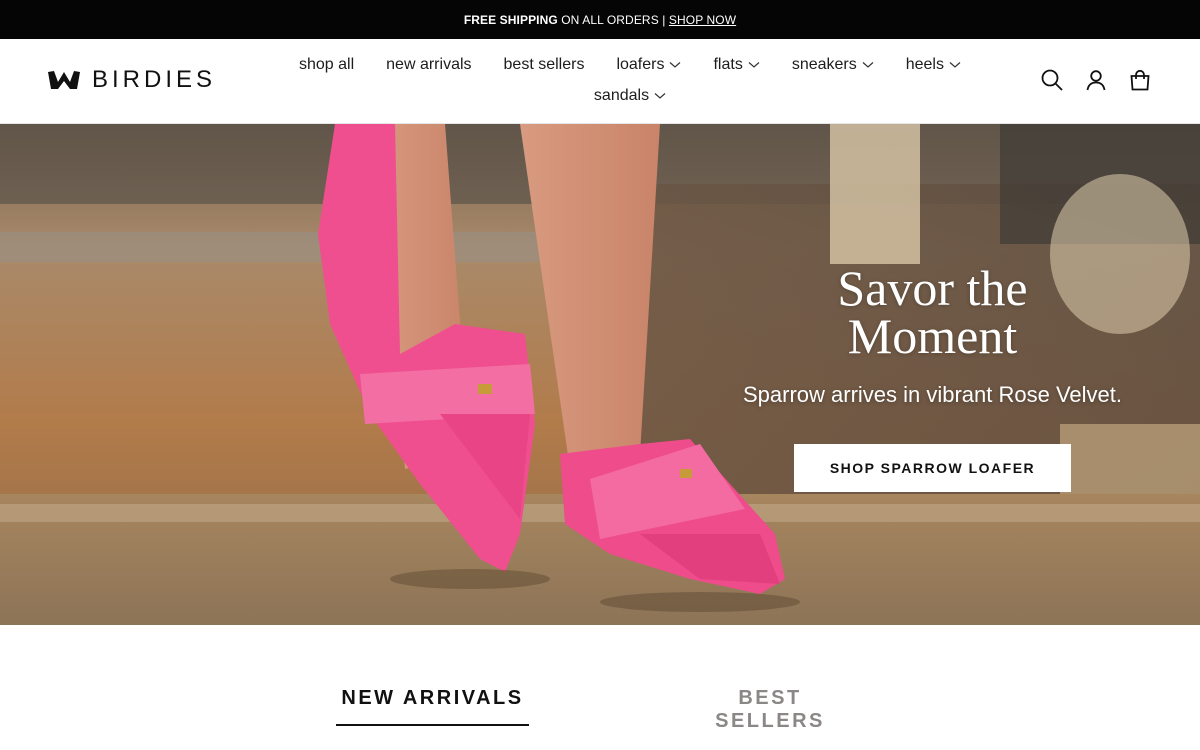 The width and height of the screenshot is (1200, 750). I want to click on nav-label: heels, so click(924, 64).